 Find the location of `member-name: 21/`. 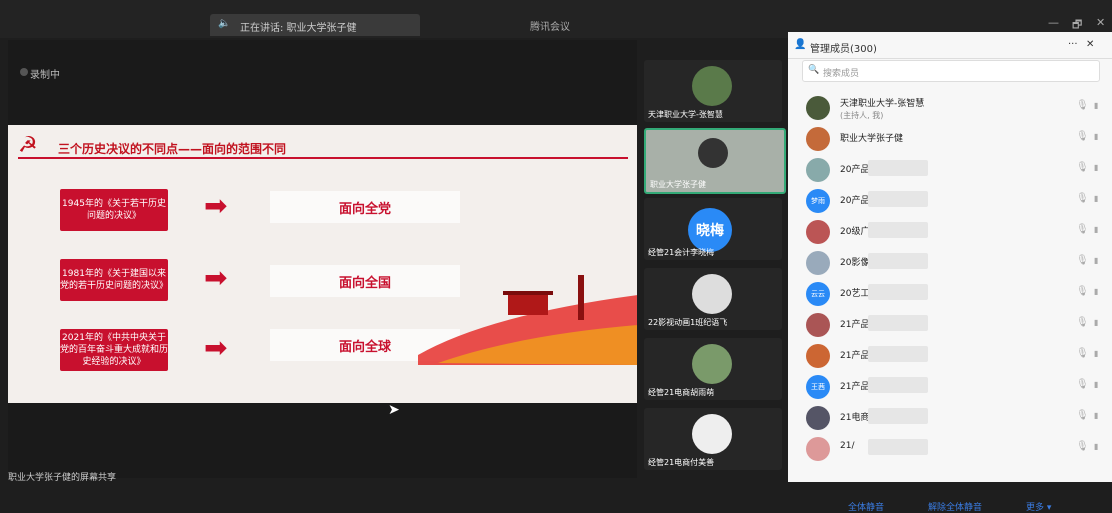

member-name: 21/ is located at coordinates (847, 446).